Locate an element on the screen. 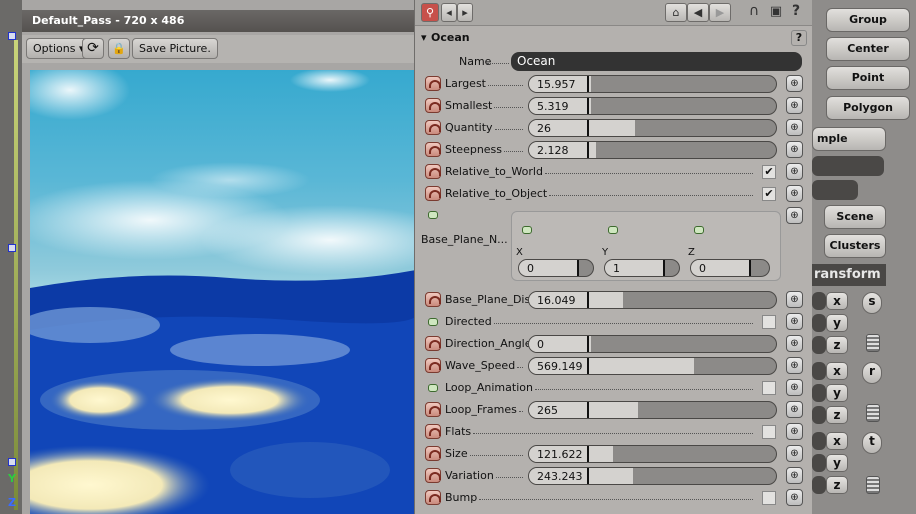  param-value: 15.957 is located at coordinates (556, 84).